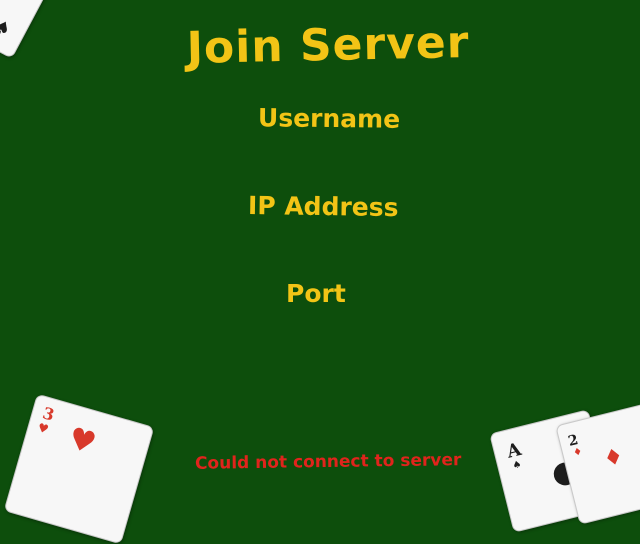 This screenshot has height=544, width=640. What do you see at coordinates (514, 450) in the screenshot?
I see `card-rank: A` at bounding box center [514, 450].